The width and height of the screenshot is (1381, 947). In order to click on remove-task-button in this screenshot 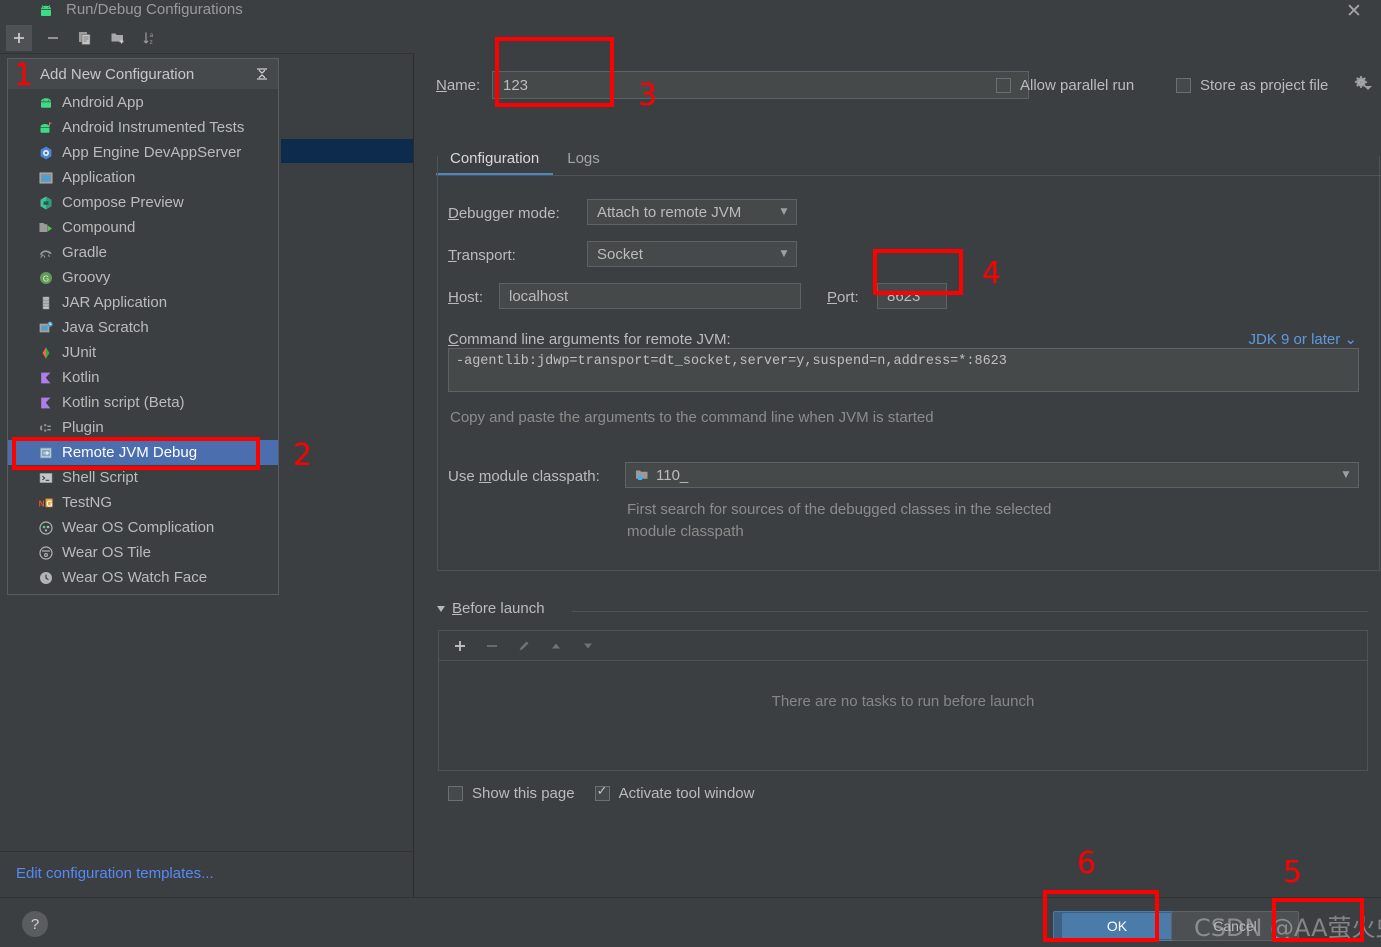, I will do `click(492, 646)`.